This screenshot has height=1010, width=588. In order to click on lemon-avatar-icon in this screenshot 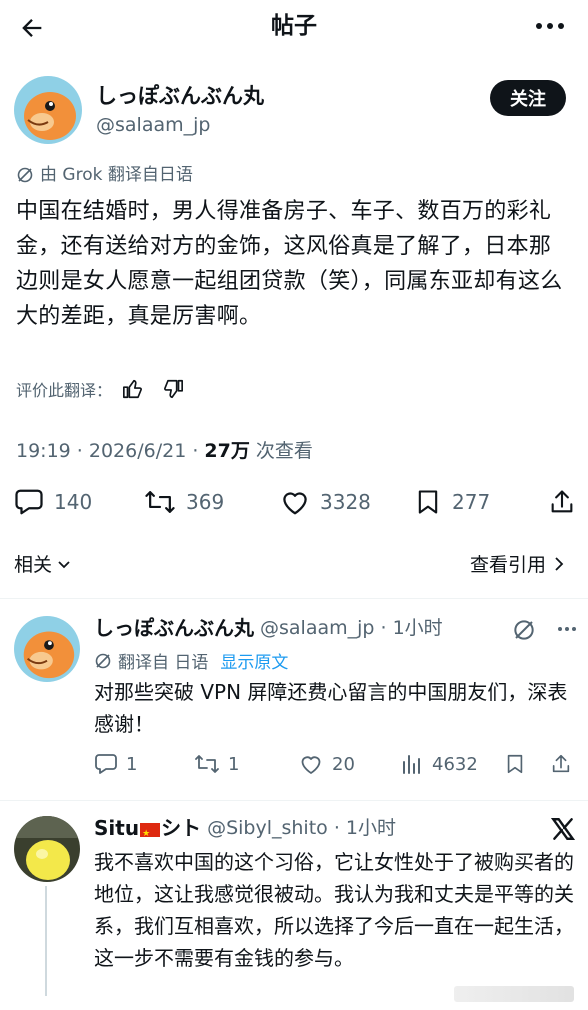, I will do `click(47, 849)`.